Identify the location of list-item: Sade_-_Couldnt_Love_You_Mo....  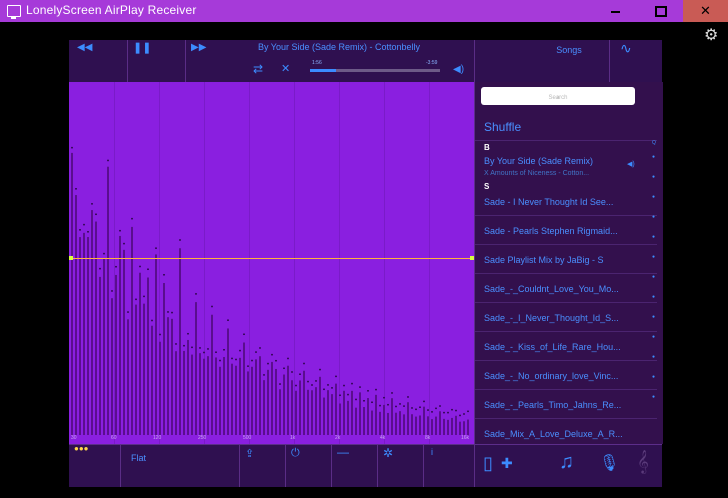
(551, 289).